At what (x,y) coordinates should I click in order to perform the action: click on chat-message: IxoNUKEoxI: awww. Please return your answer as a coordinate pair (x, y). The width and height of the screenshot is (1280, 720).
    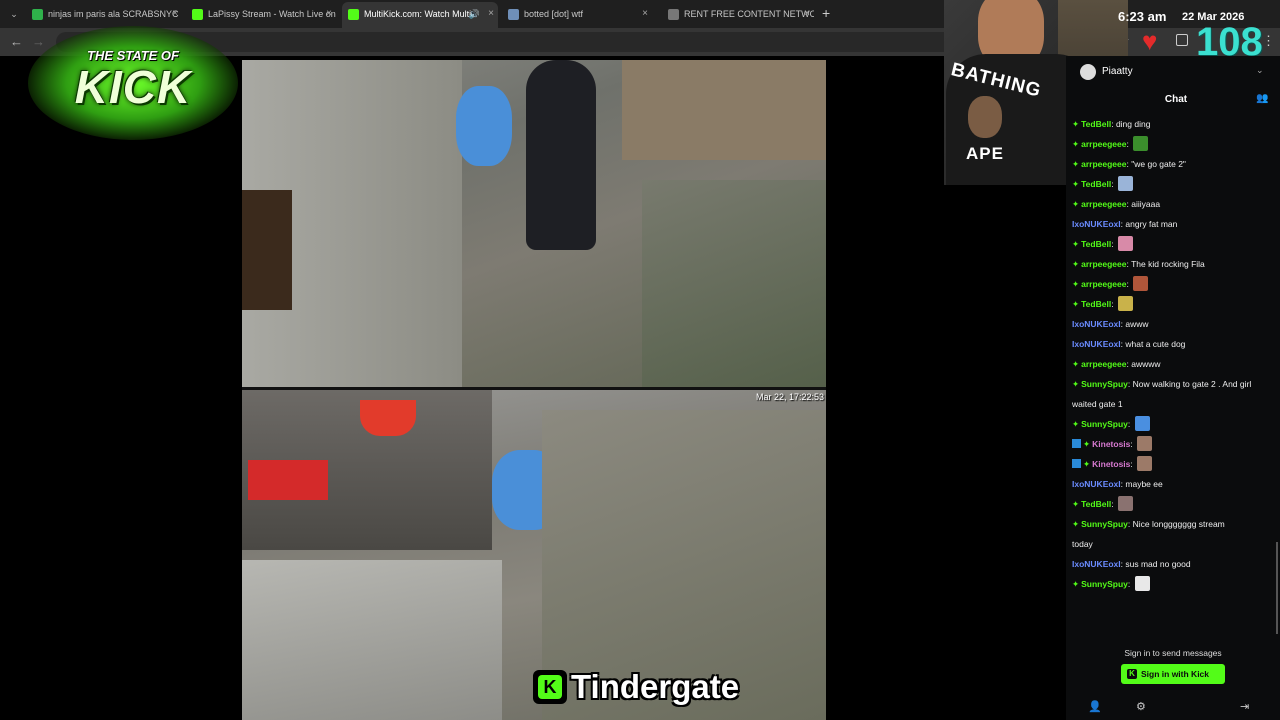
    Looking at the image, I should click on (1175, 324).